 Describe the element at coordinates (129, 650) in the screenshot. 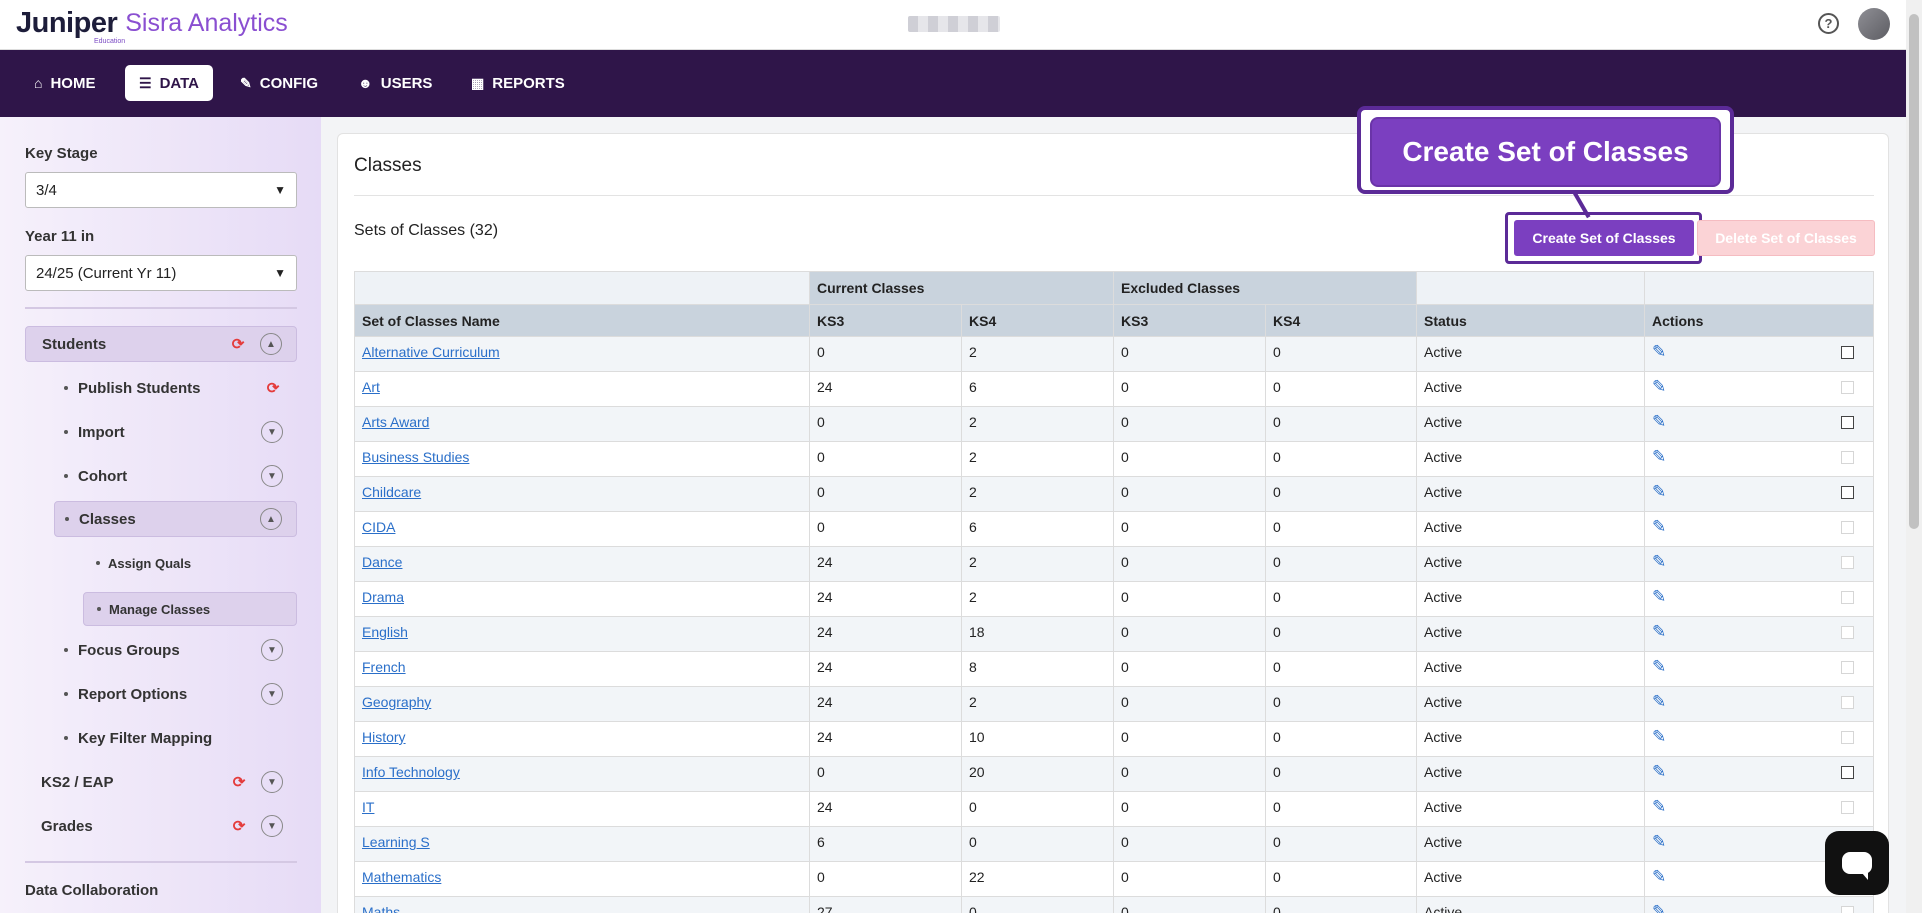

I see `sidebar-item-label: Focus Groups` at that location.